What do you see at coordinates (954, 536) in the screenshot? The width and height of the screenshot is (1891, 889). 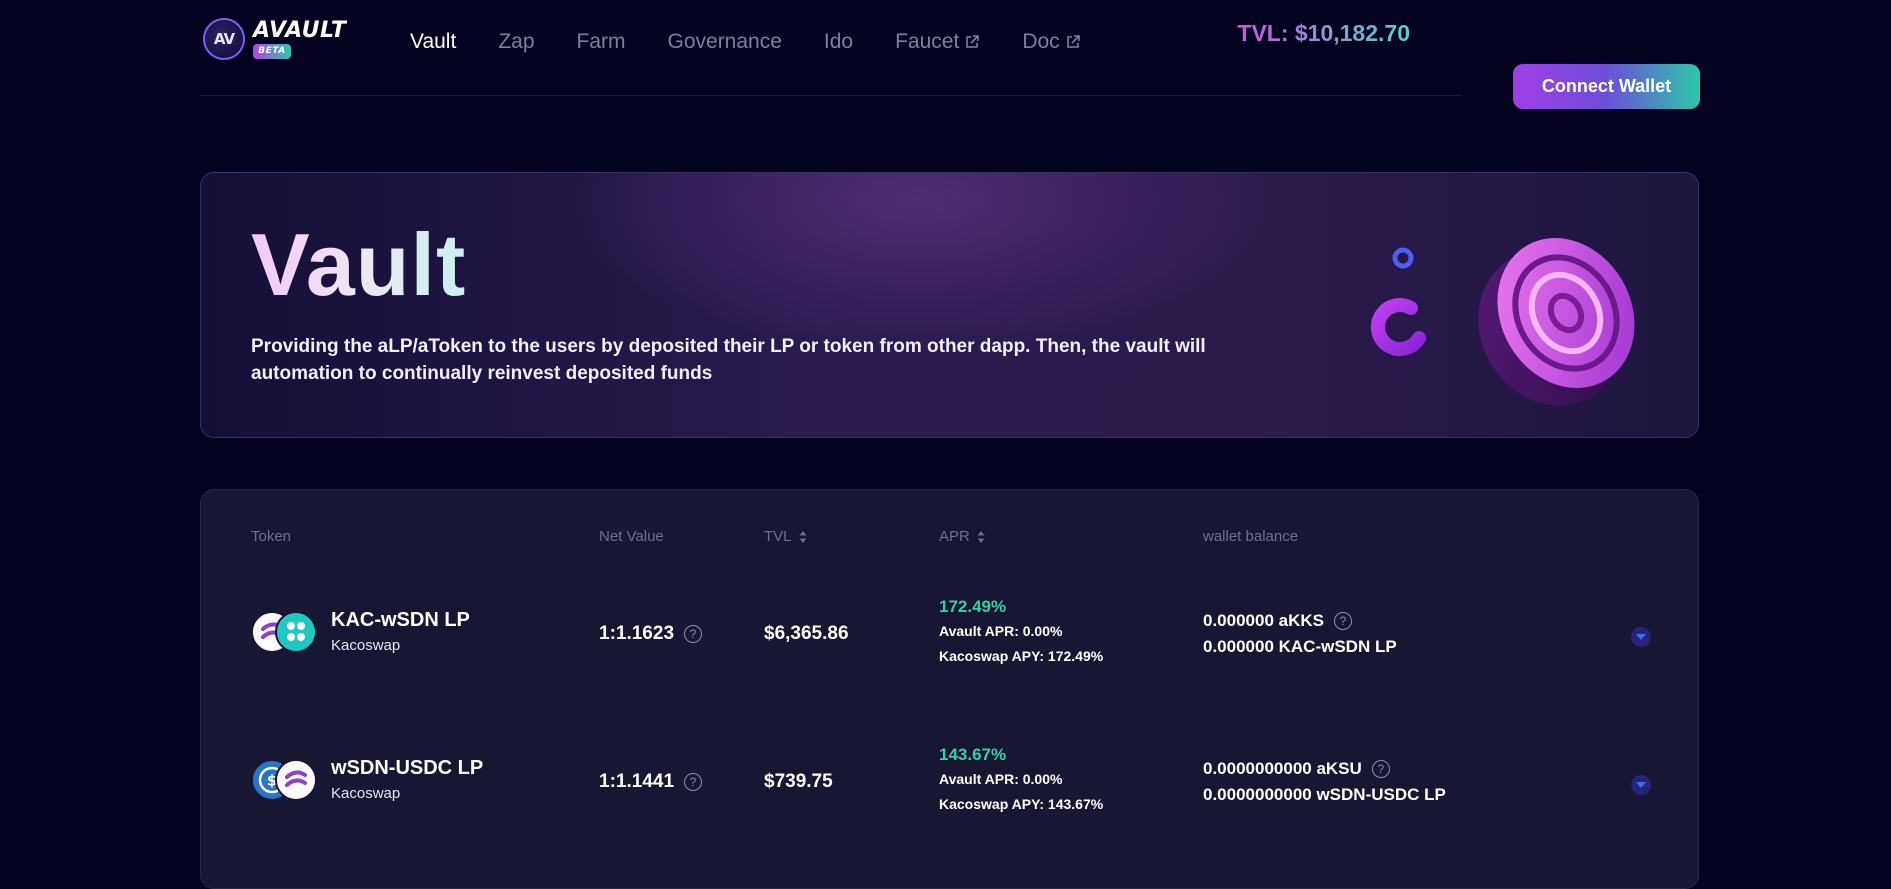 I see `col-header-apr-label: APR` at bounding box center [954, 536].